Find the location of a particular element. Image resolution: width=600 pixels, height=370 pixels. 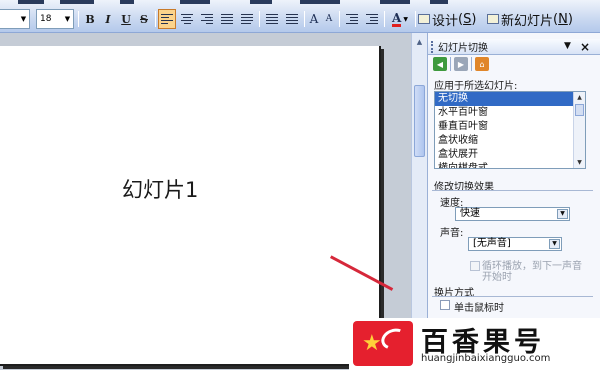

speed-value: 快速 is located at coordinates (470, 213).